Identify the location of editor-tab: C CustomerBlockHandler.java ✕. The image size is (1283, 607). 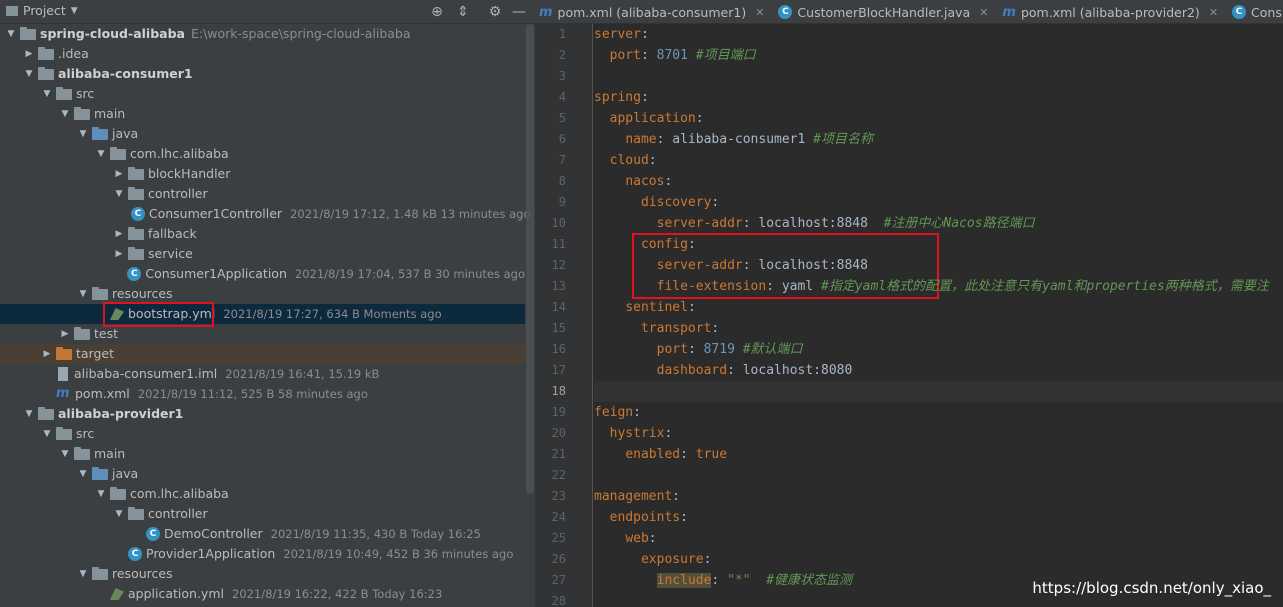
(886, 11).